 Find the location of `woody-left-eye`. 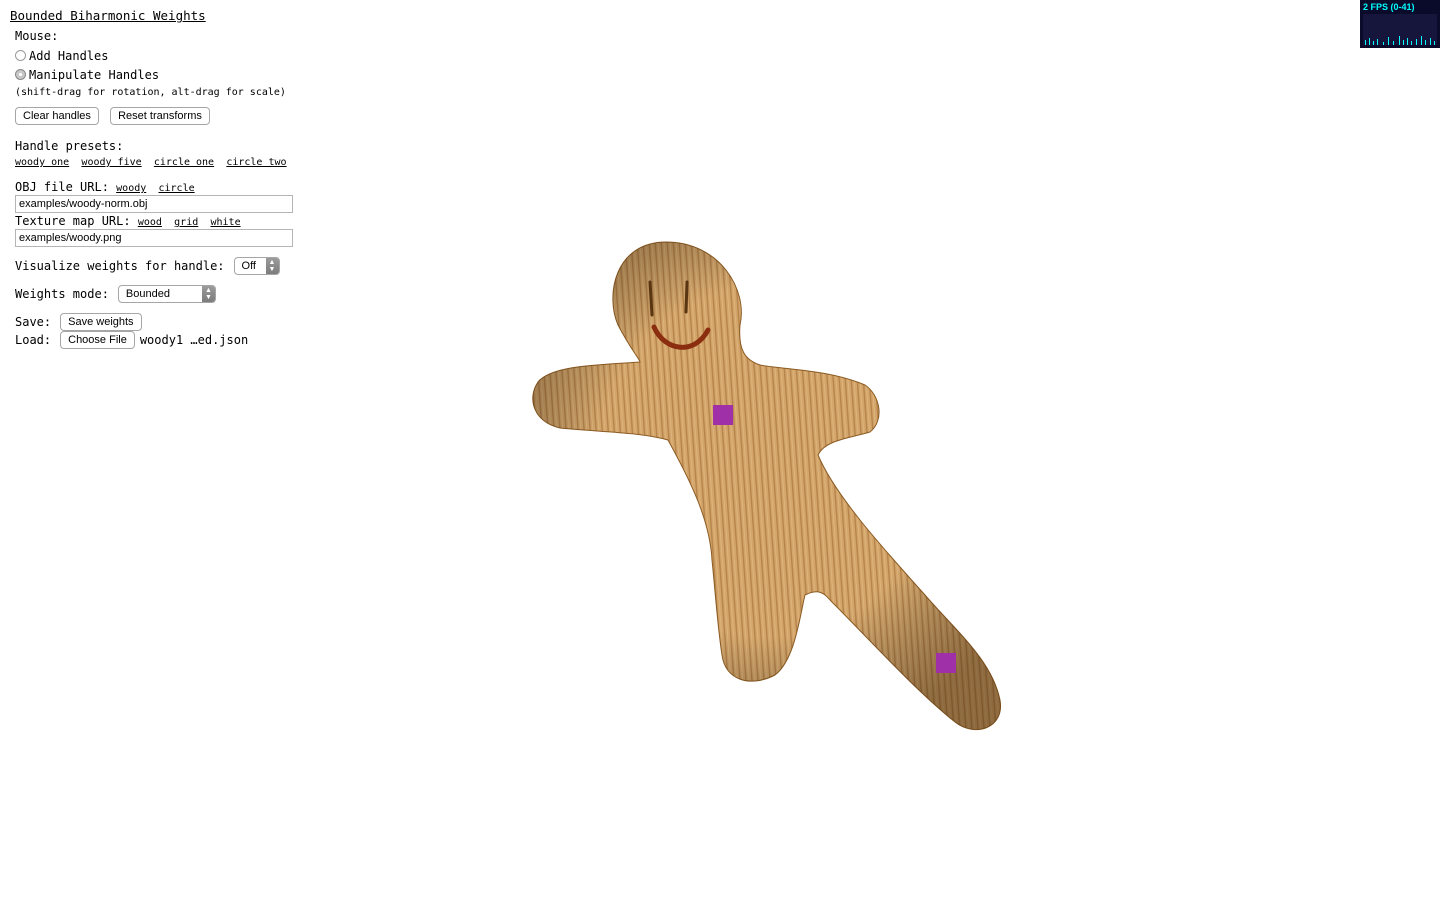

woody-left-eye is located at coordinates (651, 298).